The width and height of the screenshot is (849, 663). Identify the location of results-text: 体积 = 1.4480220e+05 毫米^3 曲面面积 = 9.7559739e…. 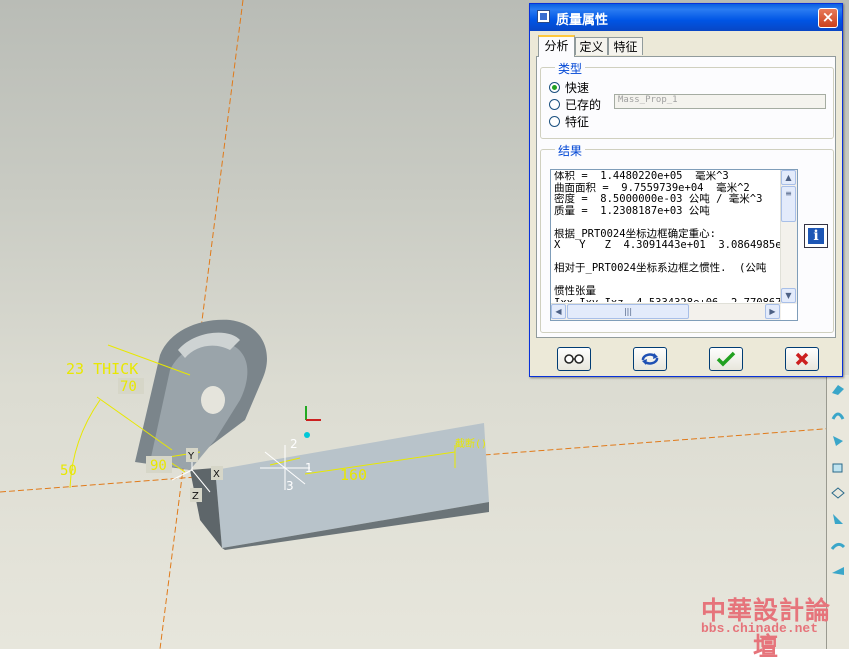
(667, 236).